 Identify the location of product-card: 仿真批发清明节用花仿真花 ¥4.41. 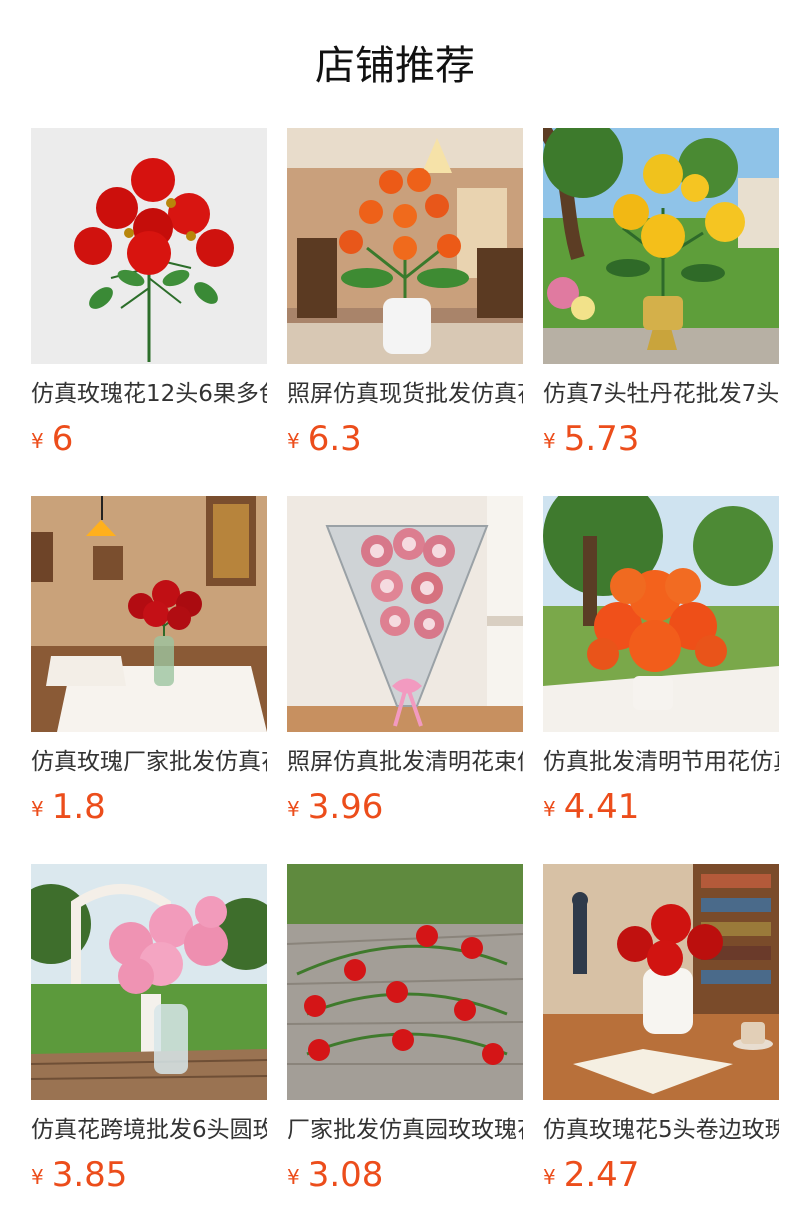
(661, 666).